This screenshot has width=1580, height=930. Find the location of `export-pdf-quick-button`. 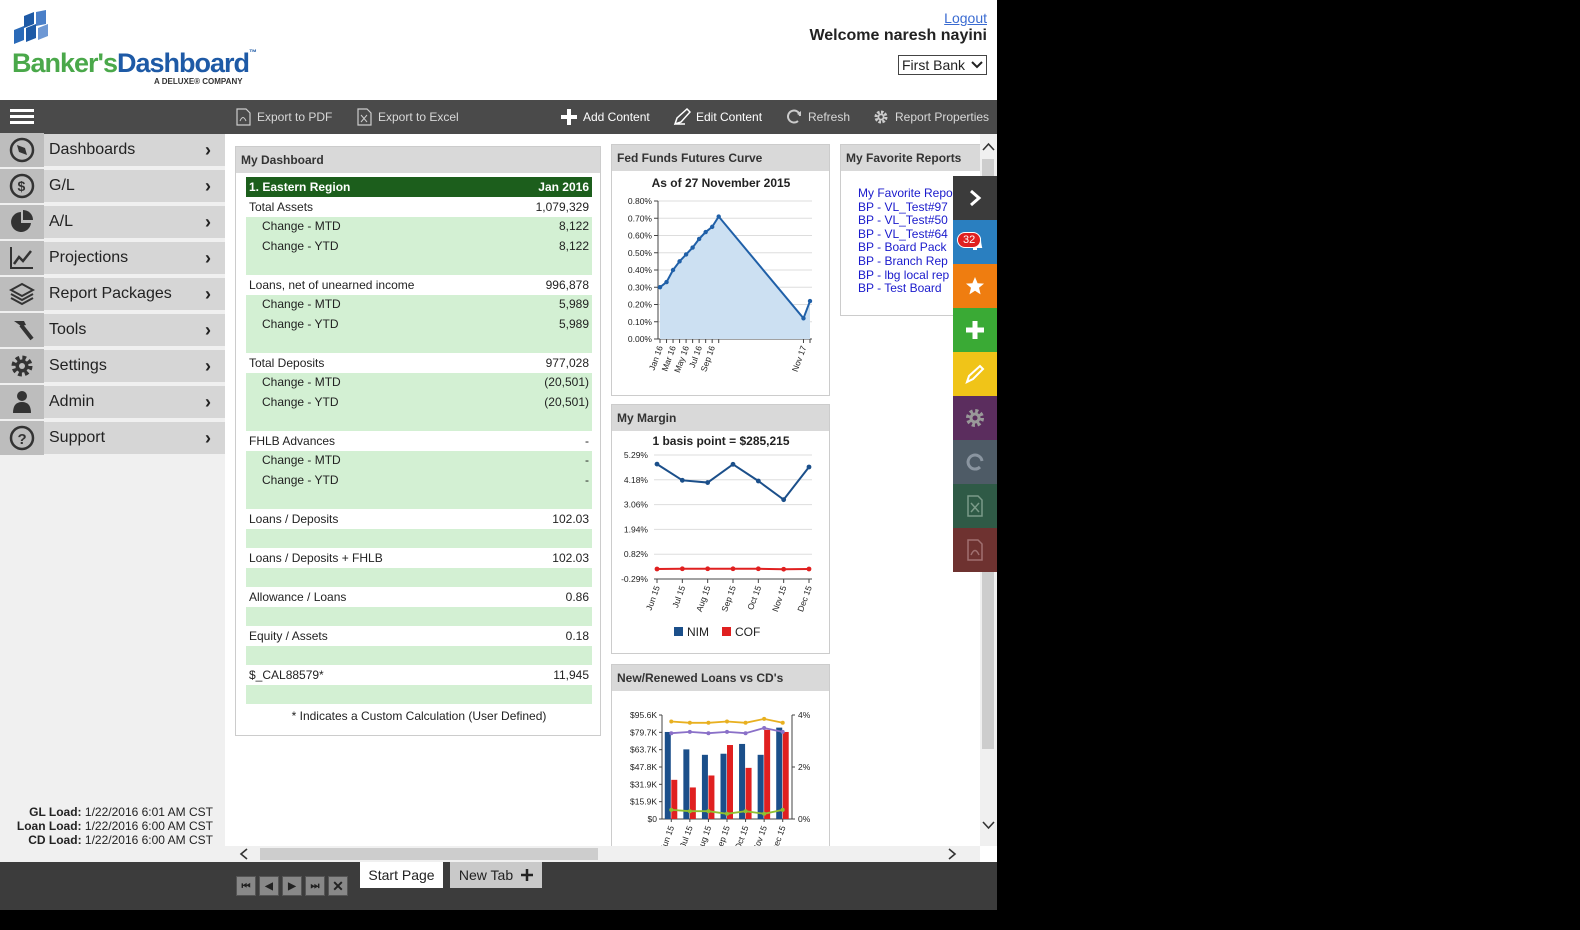

export-pdf-quick-button is located at coordinates (975, 550).